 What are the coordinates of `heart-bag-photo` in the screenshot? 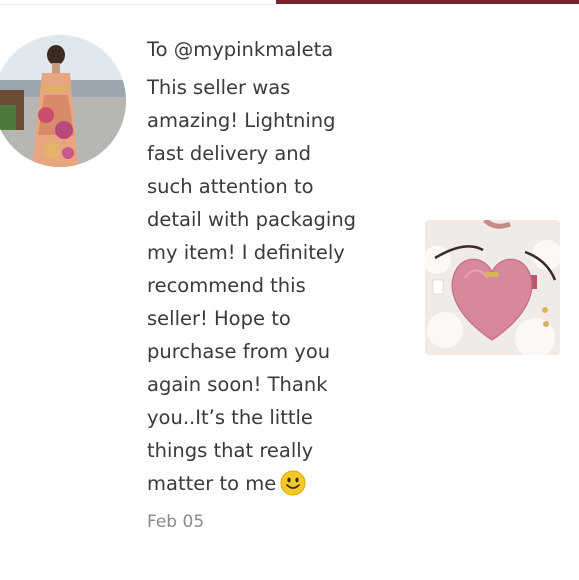 It's located at (492, 287).